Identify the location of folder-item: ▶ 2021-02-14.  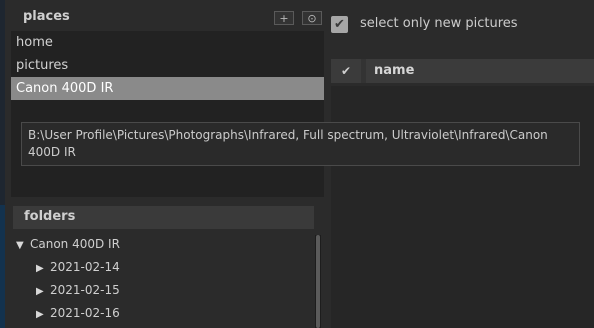
(78, 267).